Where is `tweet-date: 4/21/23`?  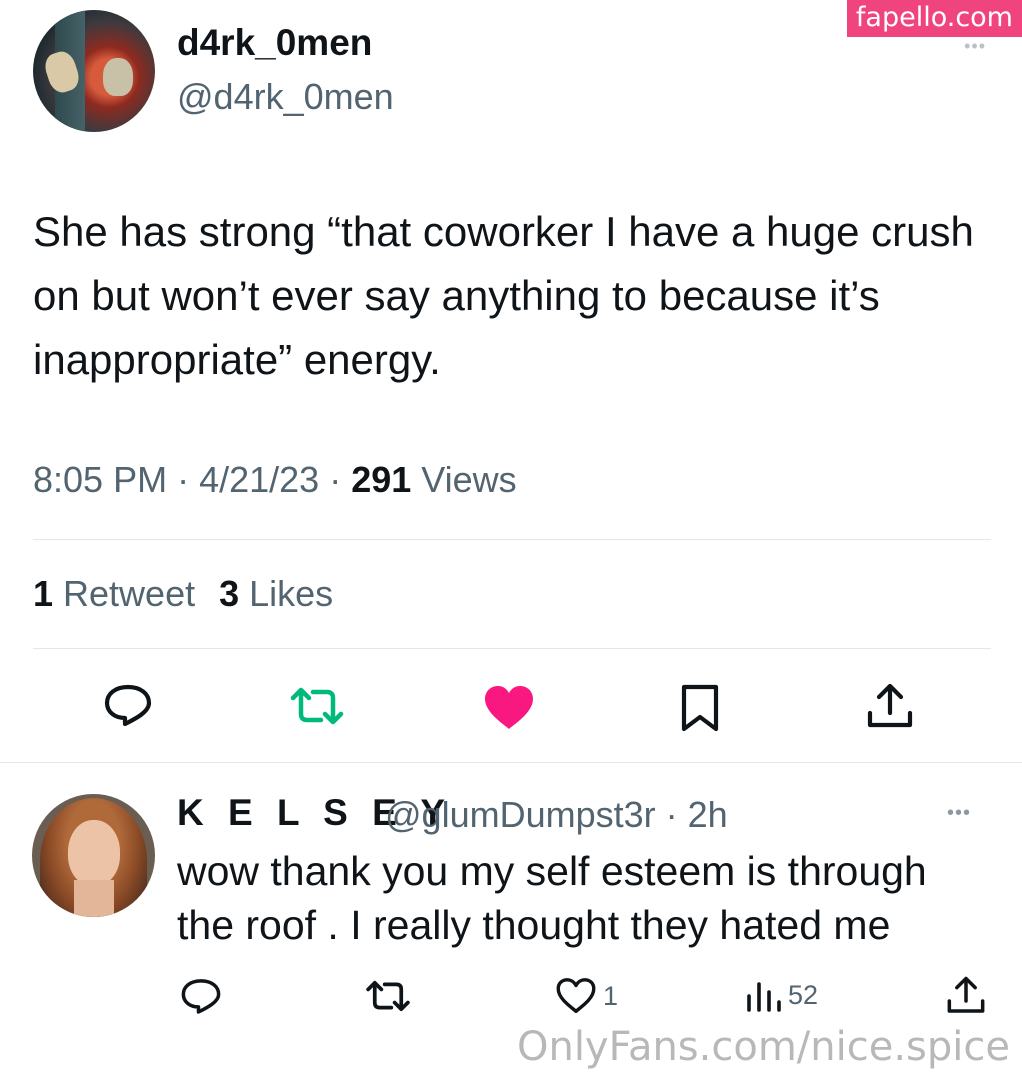
tweet-date: 4/21/23 is located at coordinates (259, 479).